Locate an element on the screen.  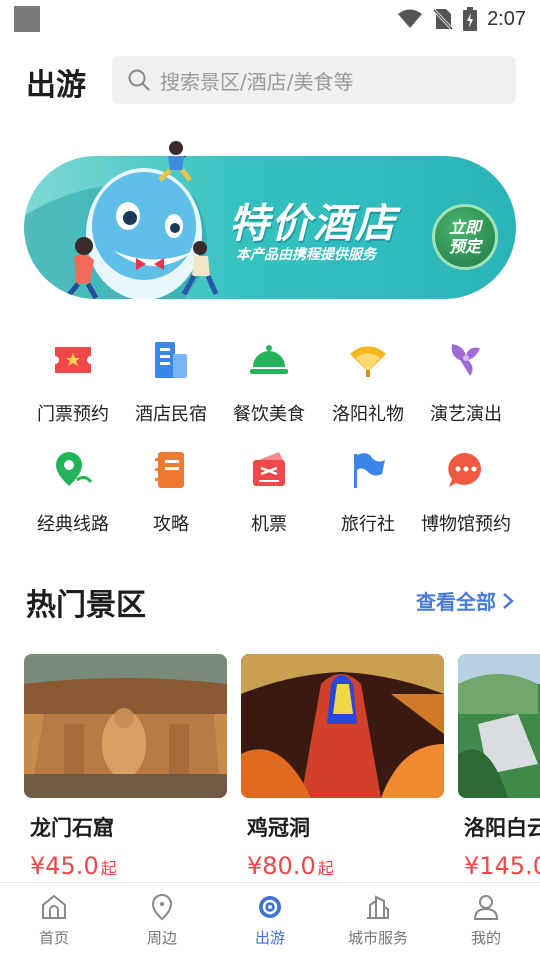
category-label: 洛阳礼物 is located at coordinates (368, 414).